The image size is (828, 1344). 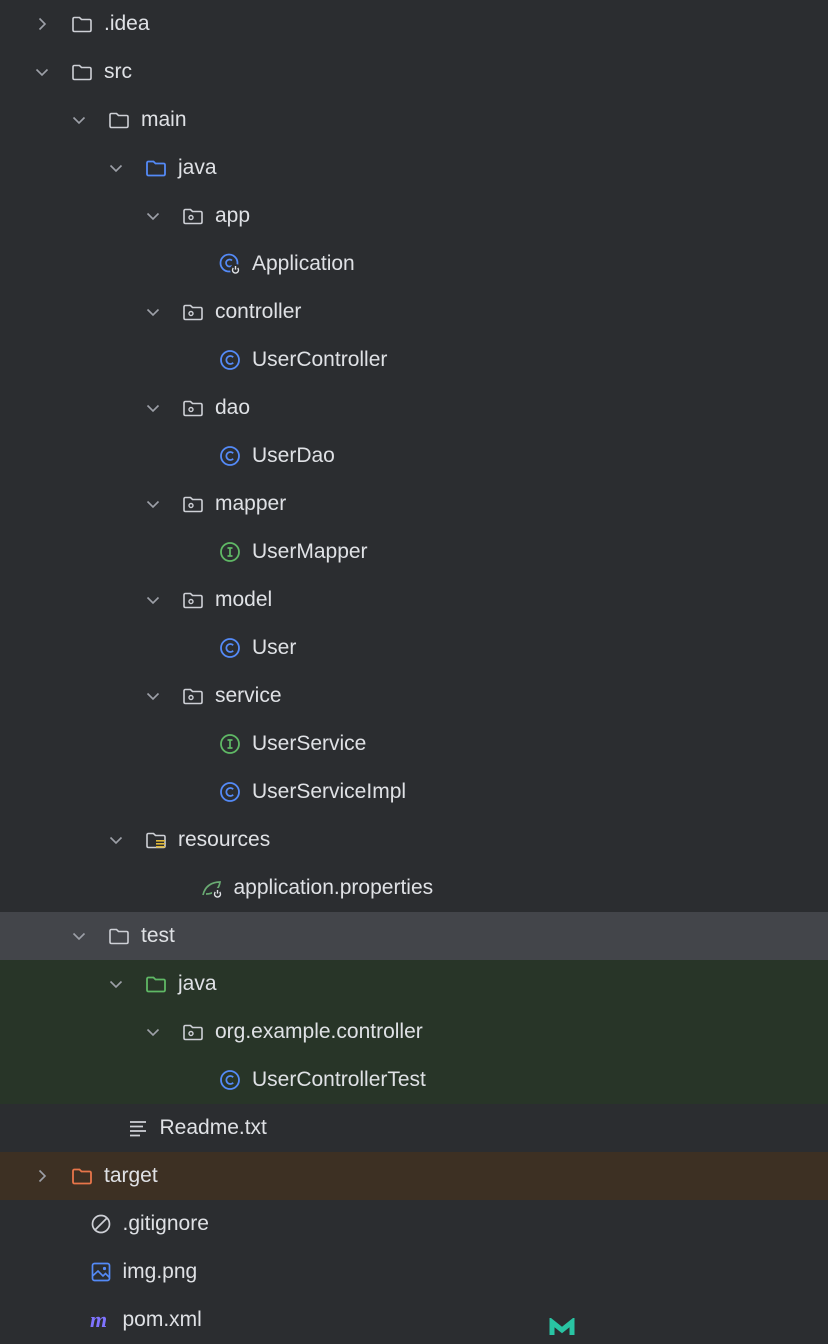 I want to click on excluded-folder-icon, so click(x=82, y=1176).